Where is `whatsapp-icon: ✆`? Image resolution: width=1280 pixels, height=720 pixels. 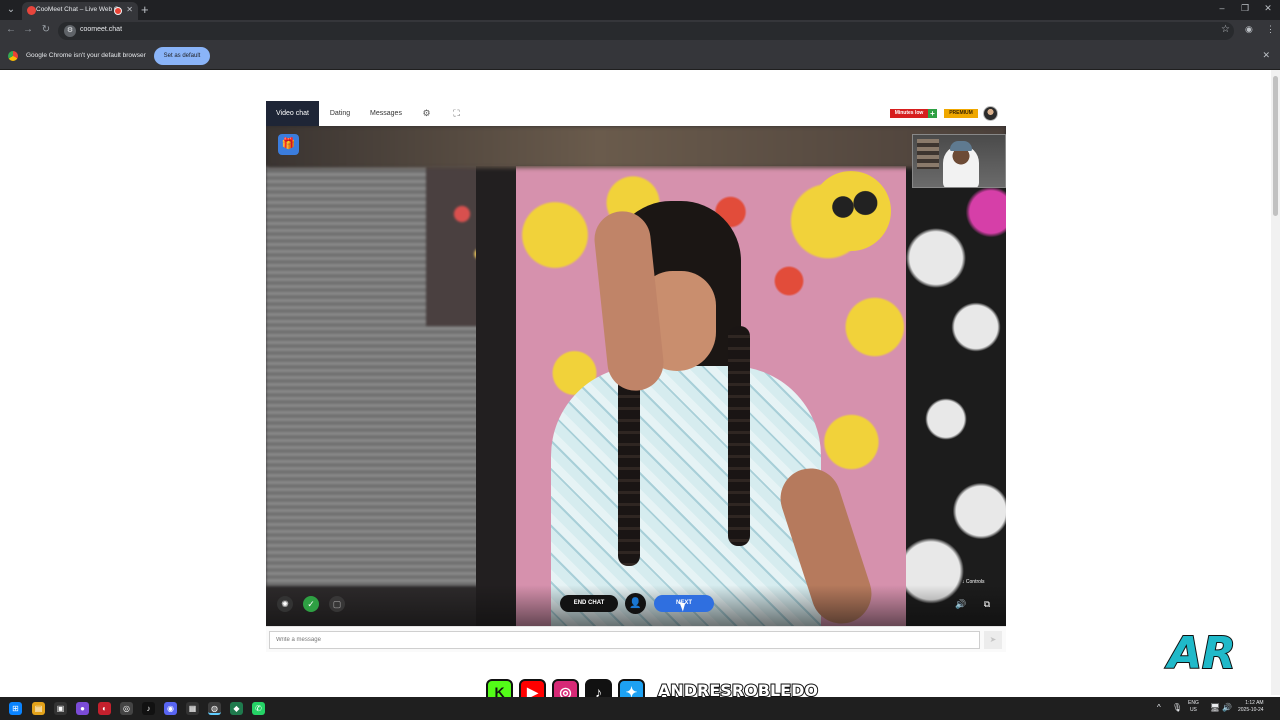
whatsapp-icon: ✆ is located at coordinates (258, 708).